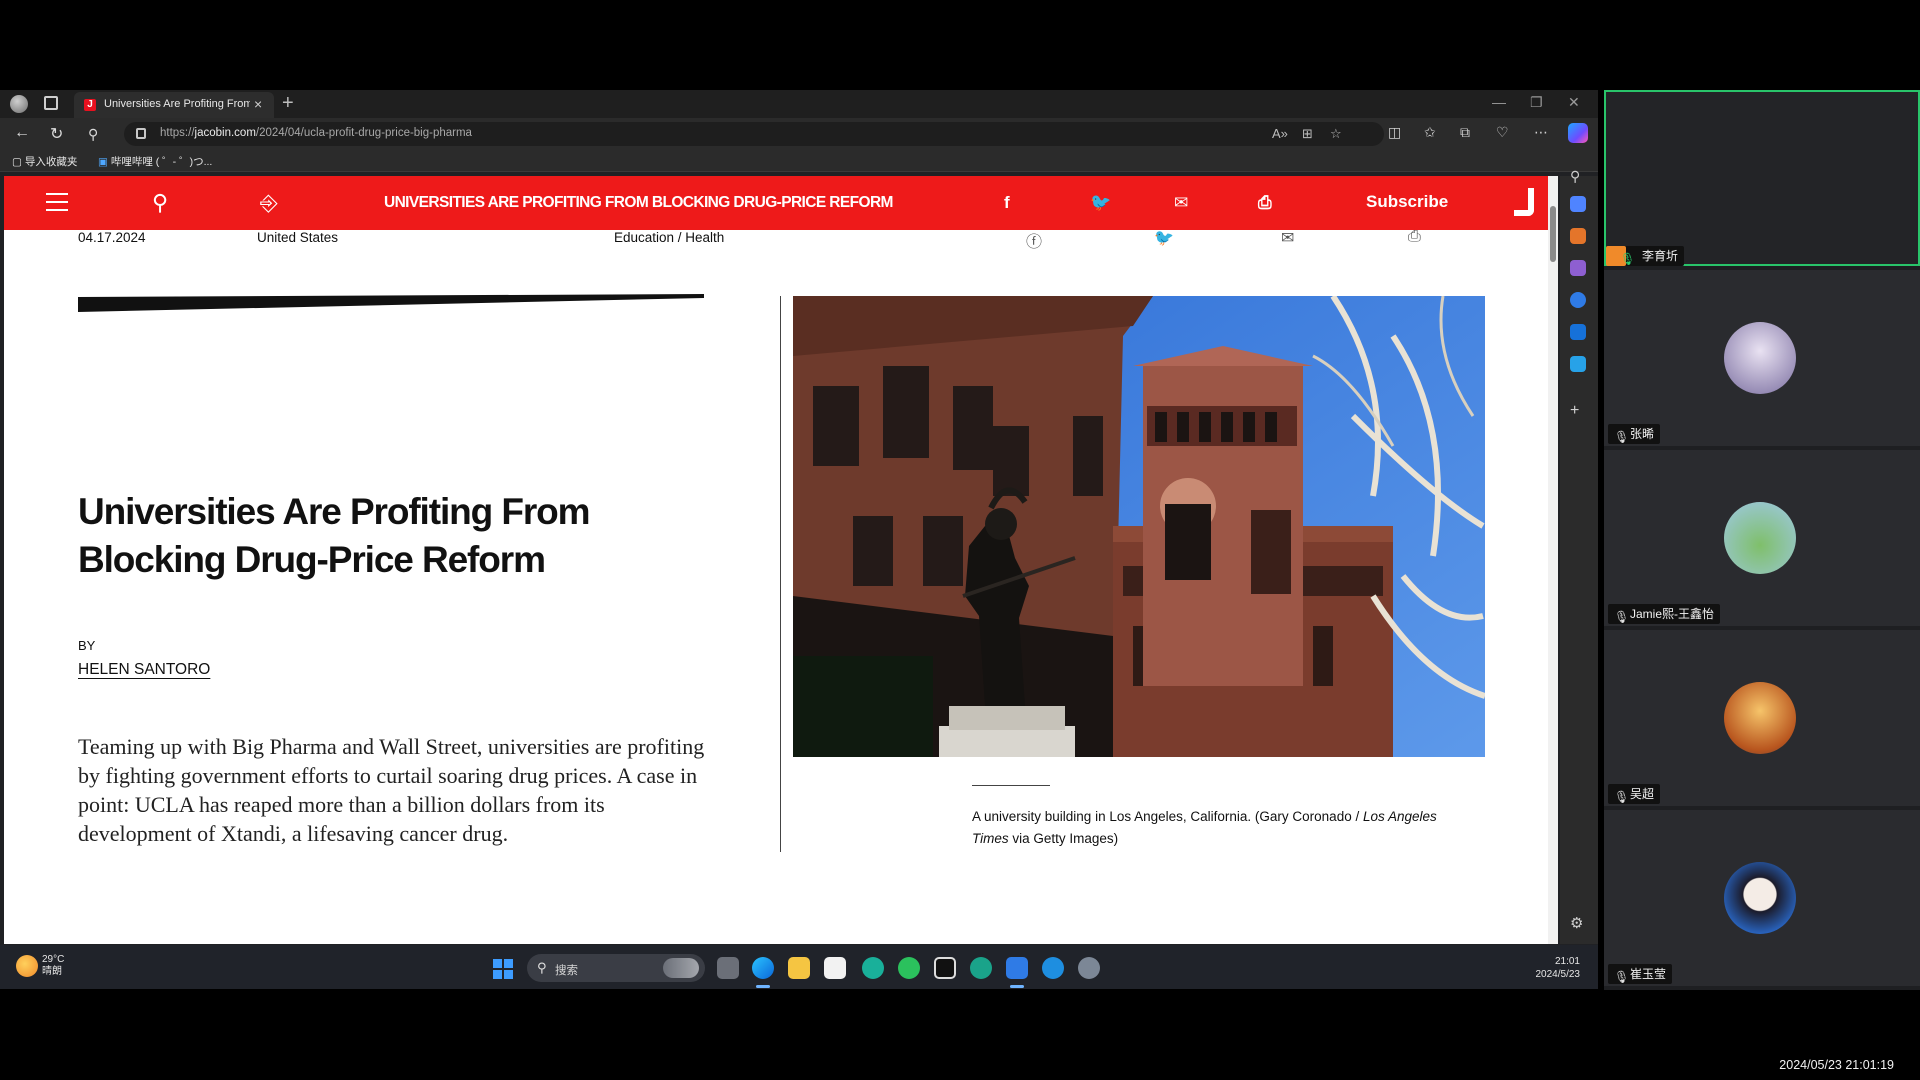  What do you see at coordinates (873, 968) in the screenshot?
I see `app-globe-icon` at bounding box center [873, 968].